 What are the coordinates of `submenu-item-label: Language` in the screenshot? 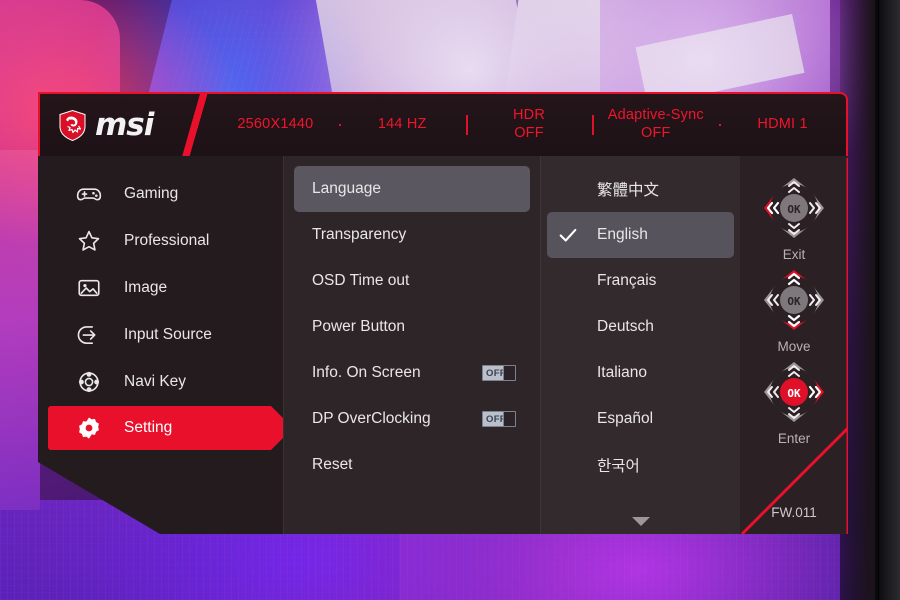 It's located at (346, 188).